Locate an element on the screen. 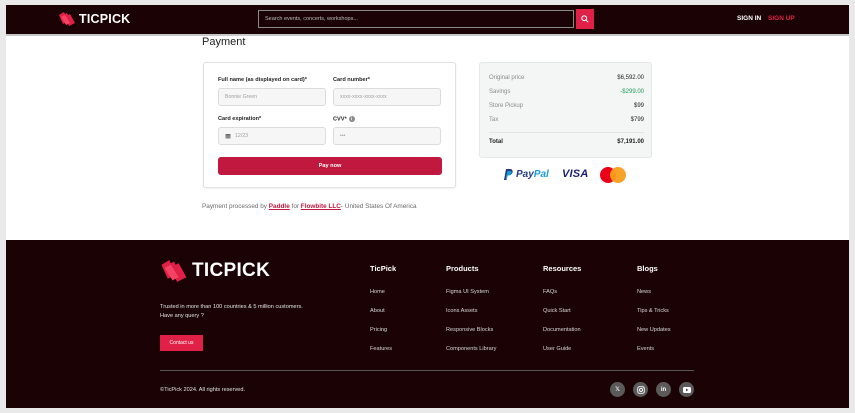  paypal-logo: PayPal is located at coordinates (526, 174).